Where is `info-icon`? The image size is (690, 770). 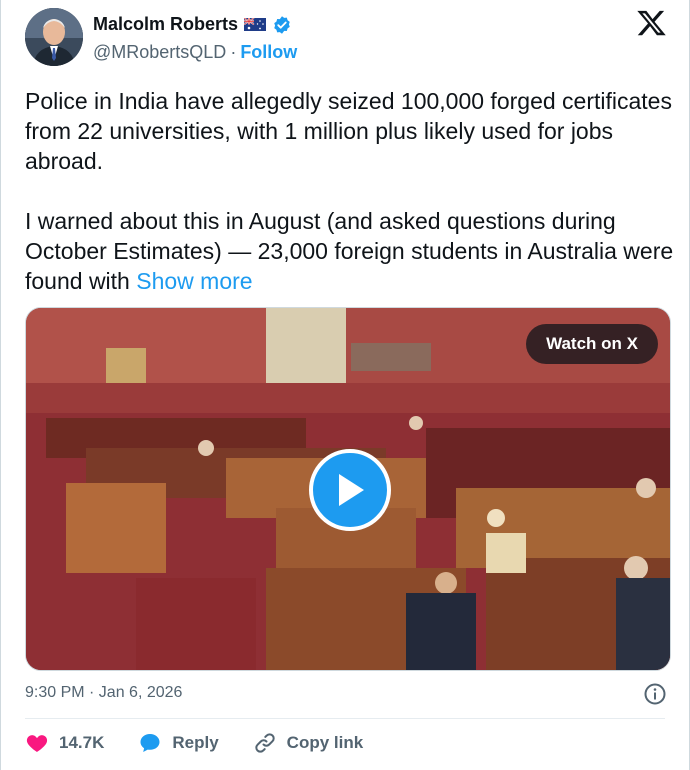 info-icon is located at coordinates (655, 694).